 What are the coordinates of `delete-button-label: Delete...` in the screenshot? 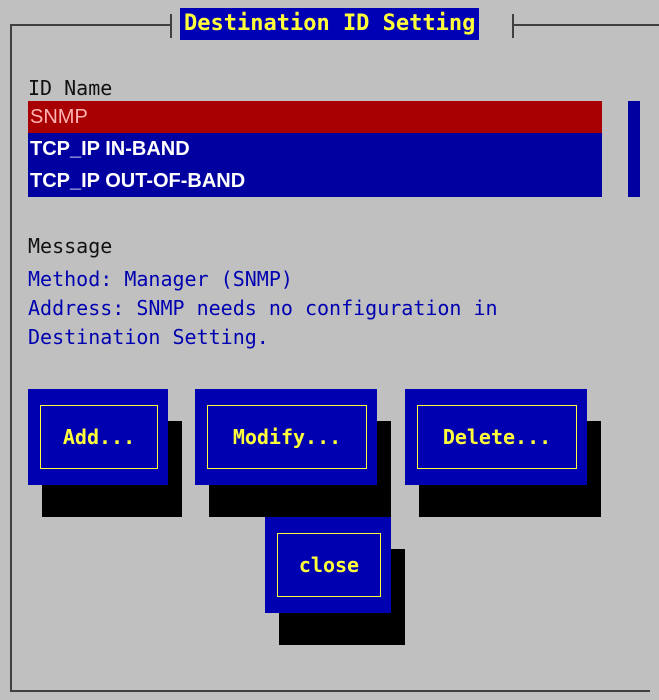 It's located at (497, 437).